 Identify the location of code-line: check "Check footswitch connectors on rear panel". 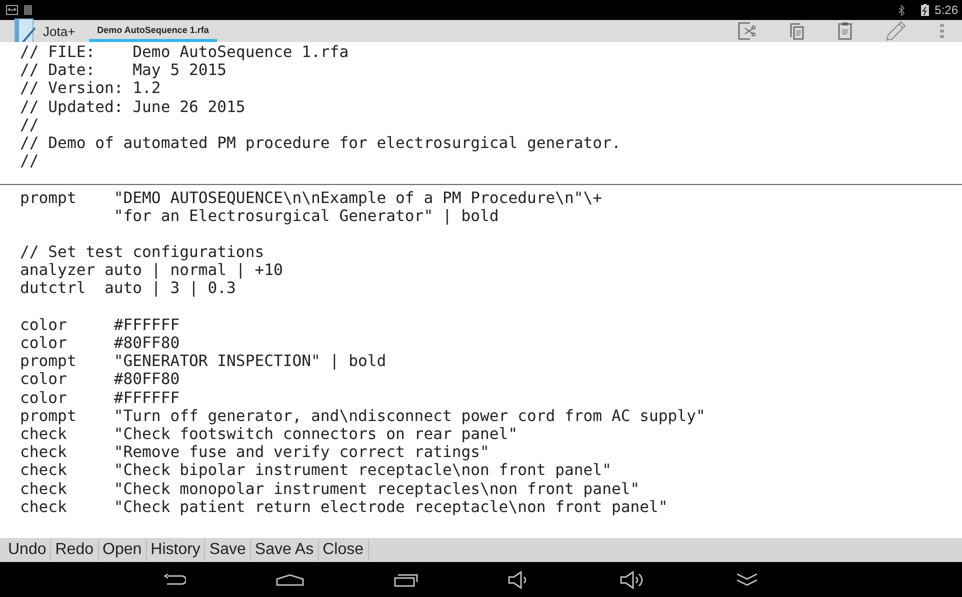
(269, 434).